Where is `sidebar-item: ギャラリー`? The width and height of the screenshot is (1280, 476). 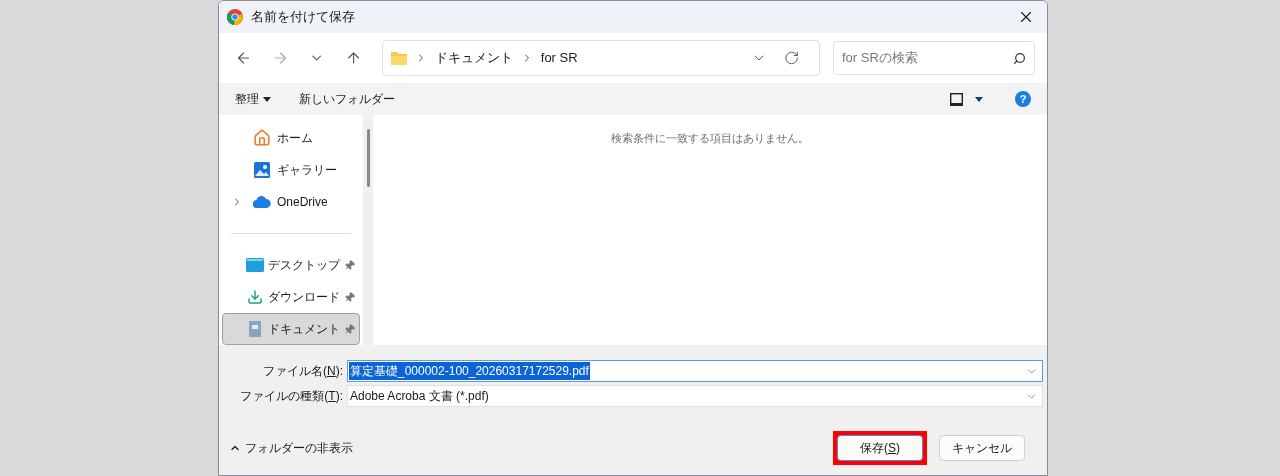
sidebar-item: ギャラリー is located at coordinates (291, 169).